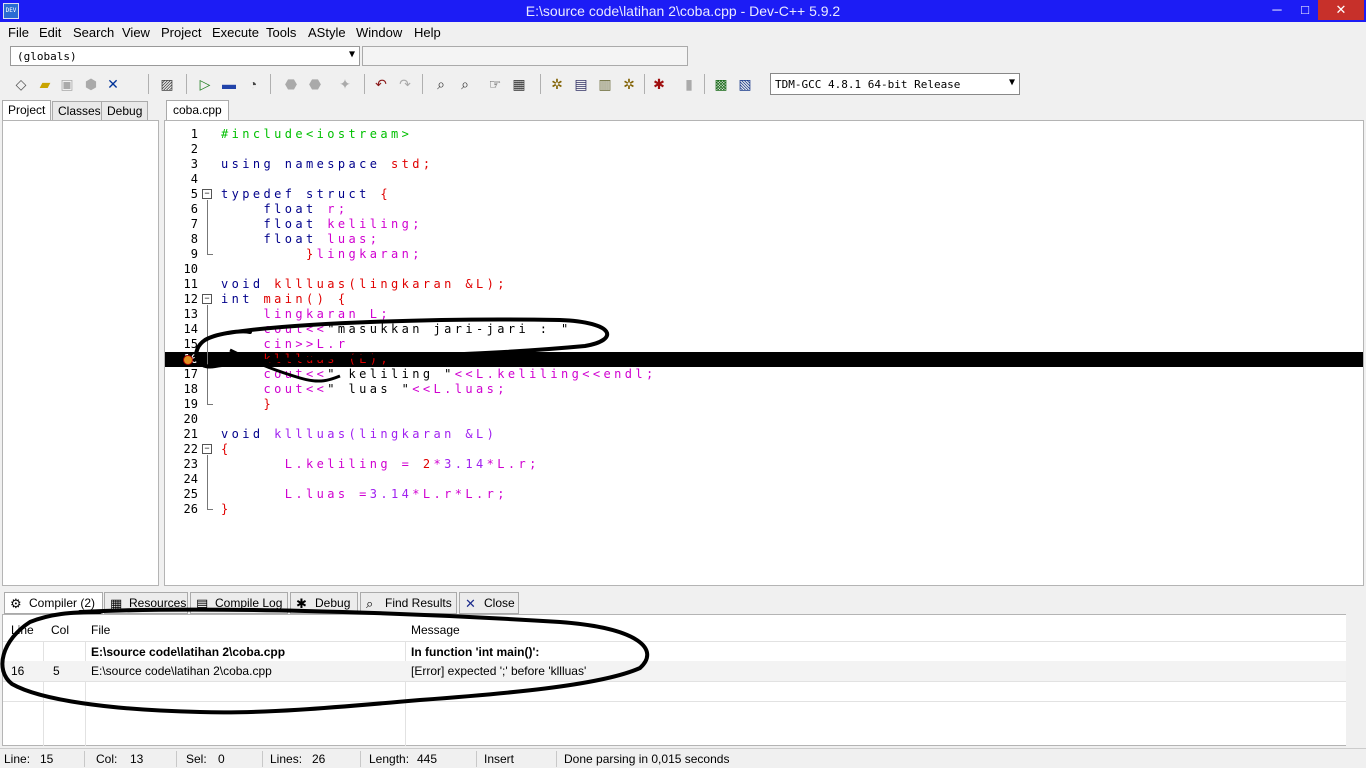 The height and width of the screenshot is (768, 1366). Describe the element at coordinates (197, 110) in the screenshot. I see `tab-coba-cpp: coba.cpp` at that location.